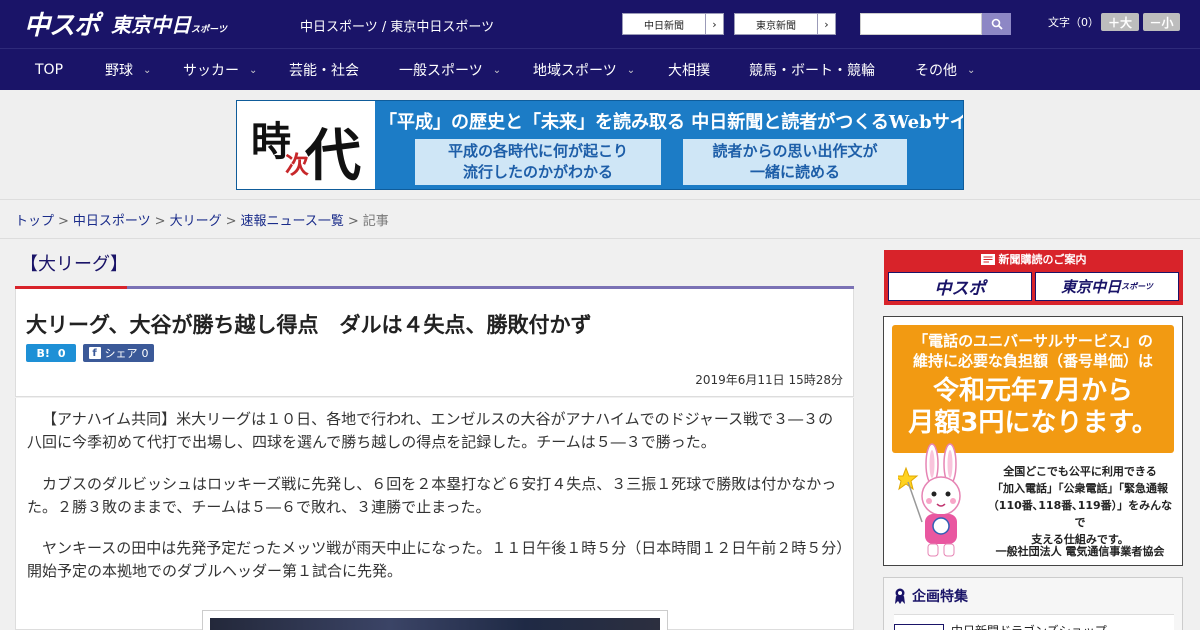  I want to click on divider, so click(600, 238).